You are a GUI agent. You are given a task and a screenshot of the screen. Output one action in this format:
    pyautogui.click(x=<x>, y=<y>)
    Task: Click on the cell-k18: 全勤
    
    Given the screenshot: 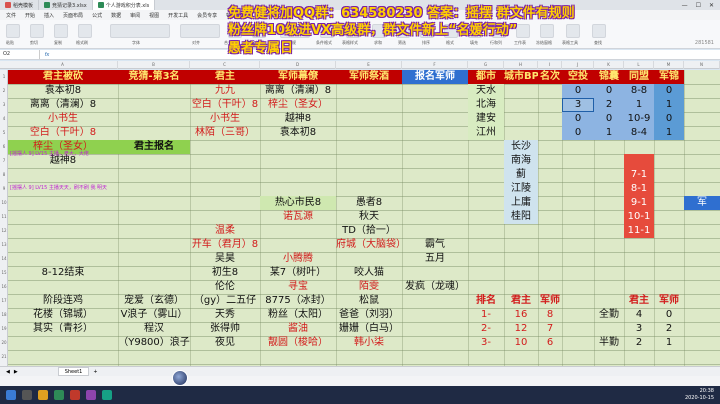 What is the action you would take?
    pyautogui.click(x=609, y=315)
    